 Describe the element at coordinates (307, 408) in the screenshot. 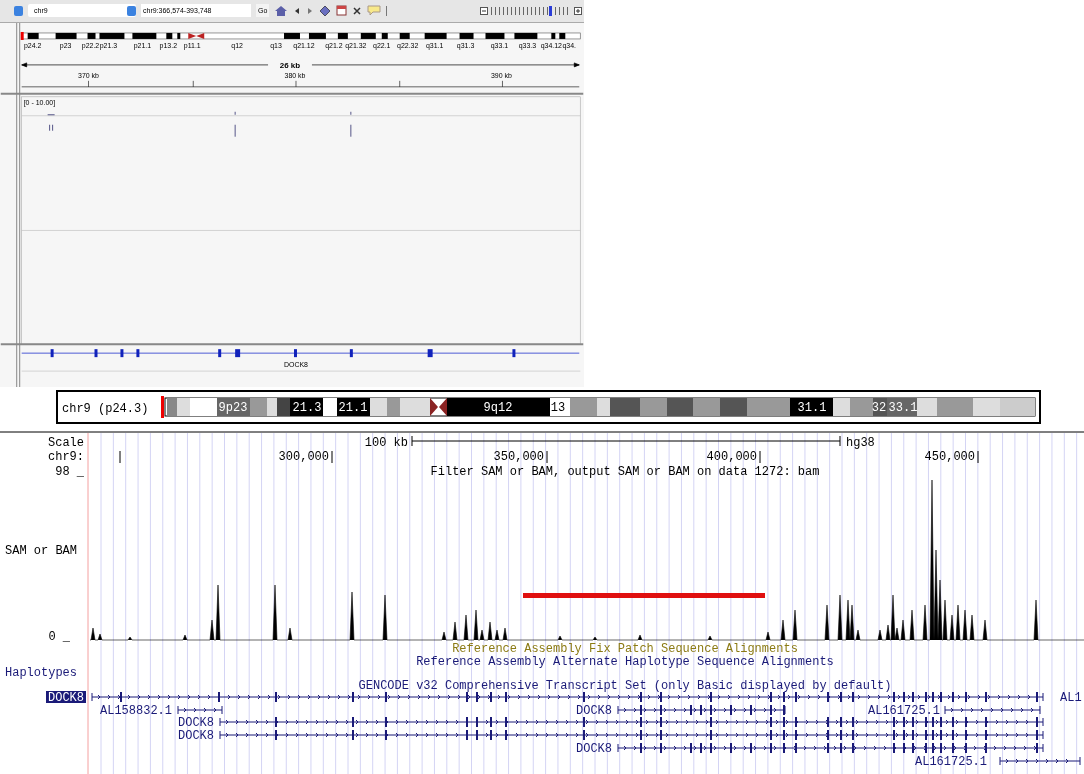

I see `band-label: 21.3` at that location.